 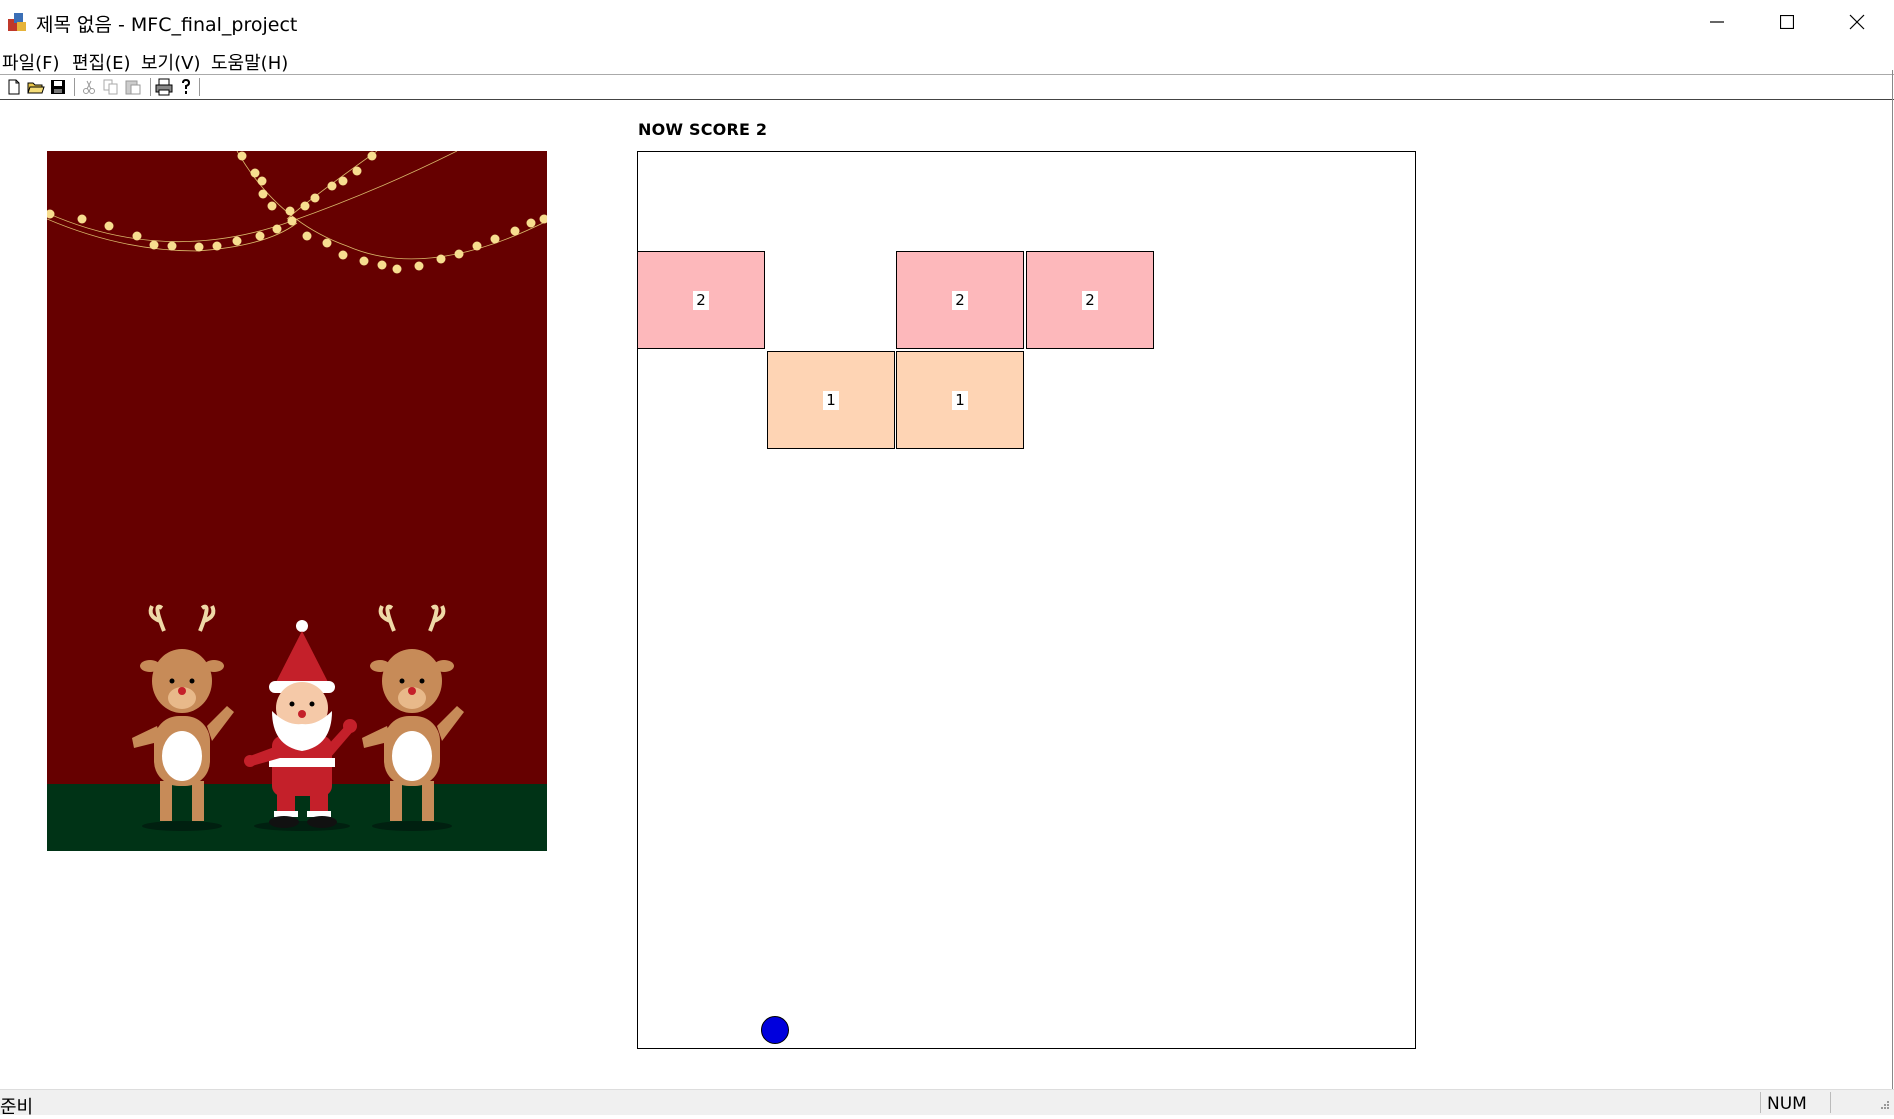 What do you see at coordinates (164, 87) in the screenshot?
I see `print-icon` at bounding box center [164, 87].